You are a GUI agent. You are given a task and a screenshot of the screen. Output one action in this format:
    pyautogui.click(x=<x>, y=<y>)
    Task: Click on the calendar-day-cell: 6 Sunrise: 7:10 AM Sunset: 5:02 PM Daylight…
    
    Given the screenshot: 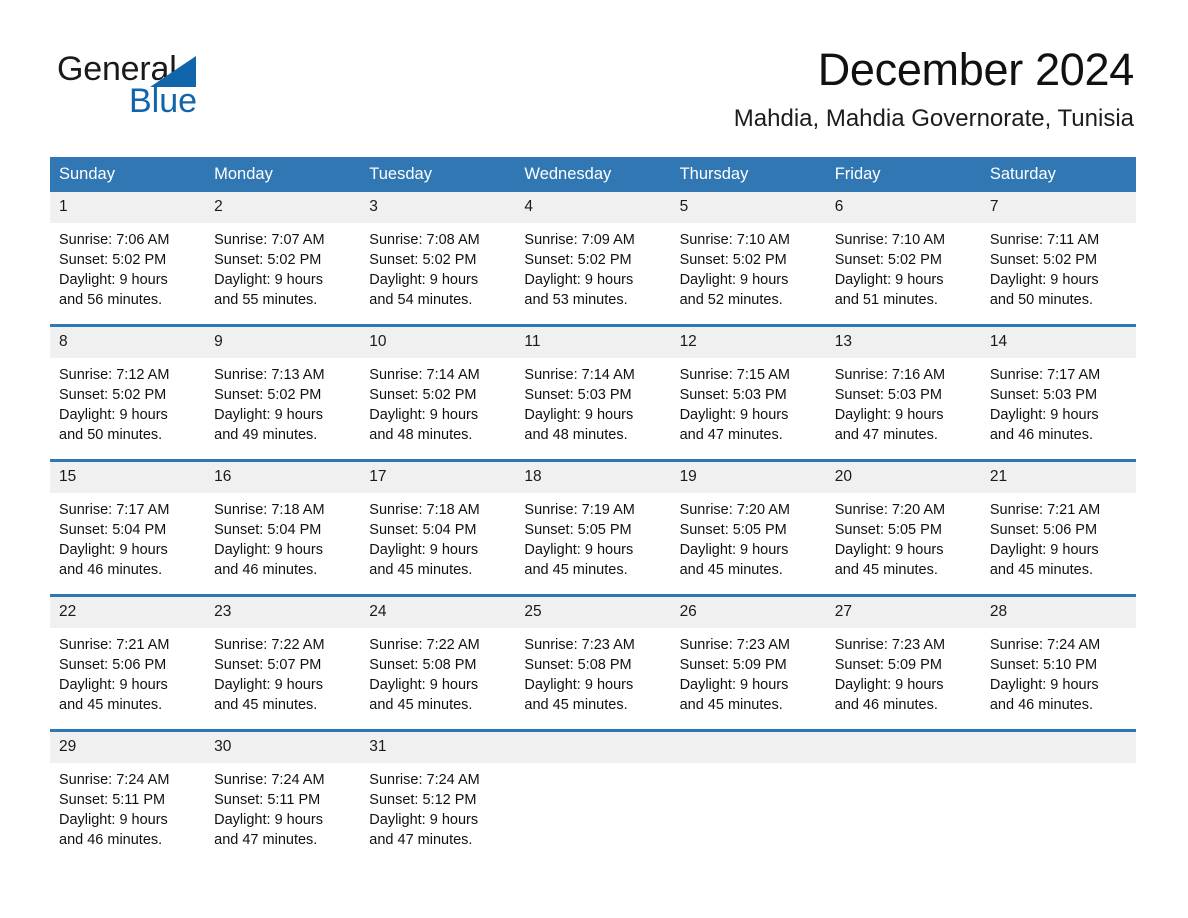 What is the action you would take?
    pyautogui.click(x=903, y=259)
    